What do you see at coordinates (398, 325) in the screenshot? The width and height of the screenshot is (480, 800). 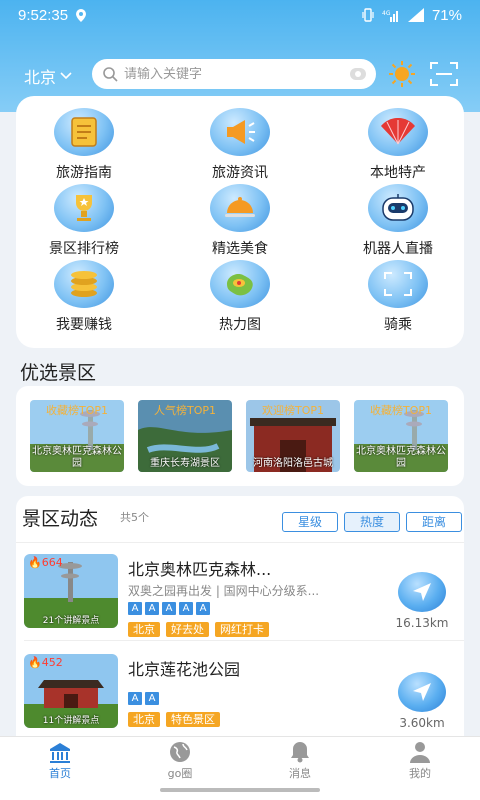 I see `category-label: 骑乘` at bounding box center [398, 325].